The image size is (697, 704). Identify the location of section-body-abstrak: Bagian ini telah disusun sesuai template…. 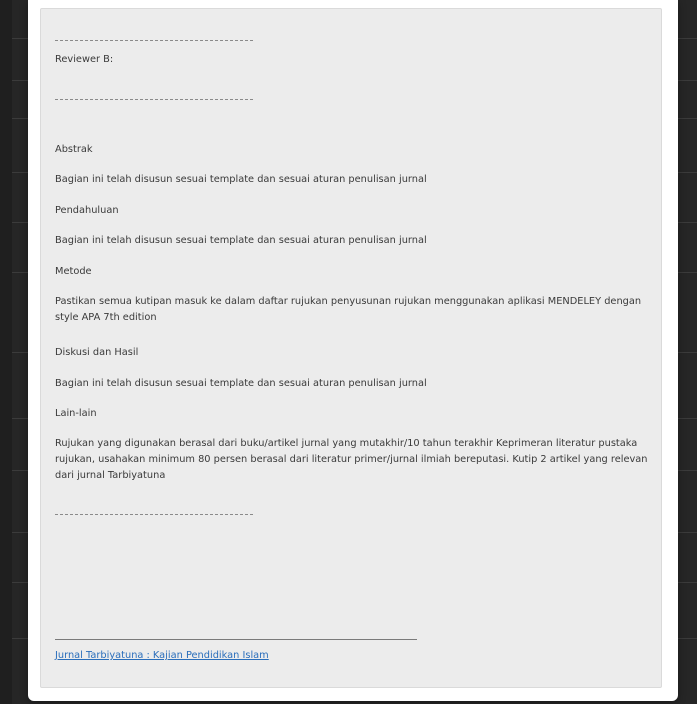
(241, 179).